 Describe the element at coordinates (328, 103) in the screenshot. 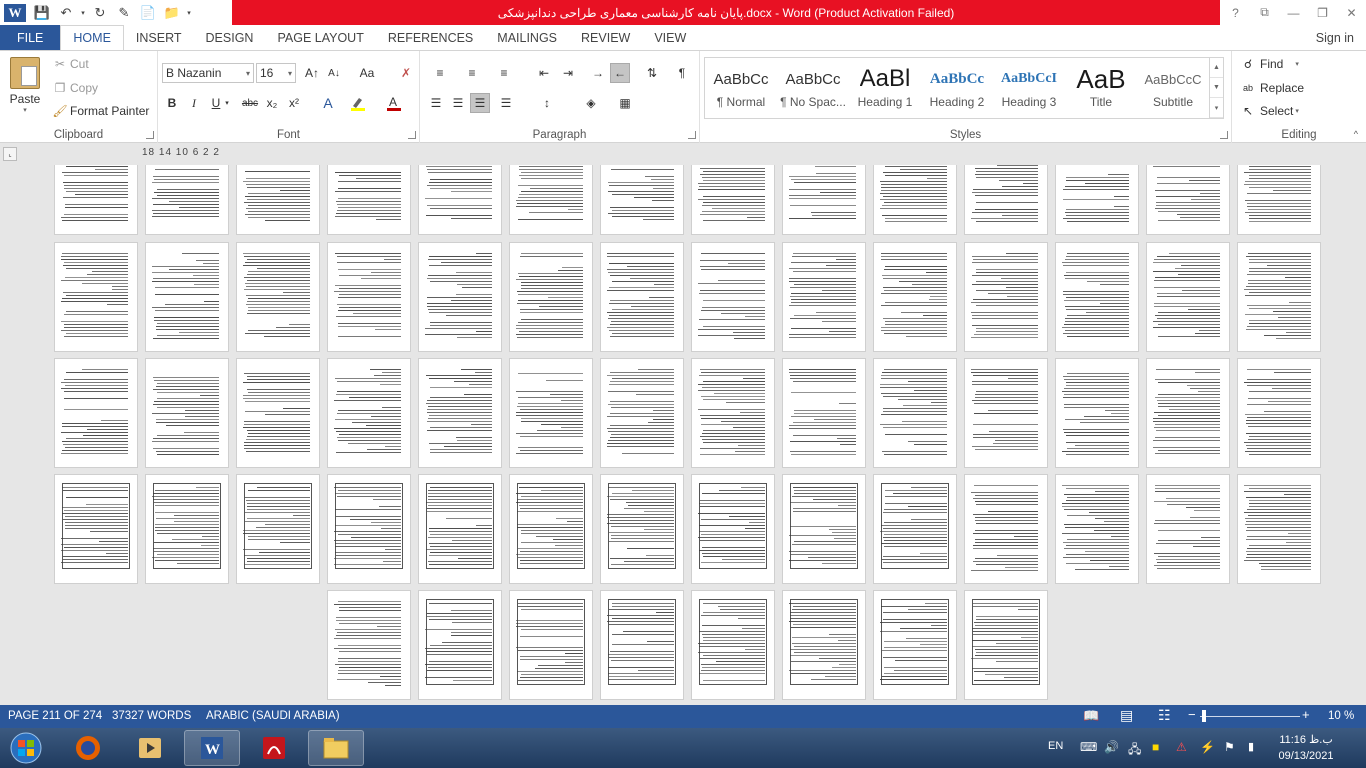

I see `text-effects-icon: A` at that location.